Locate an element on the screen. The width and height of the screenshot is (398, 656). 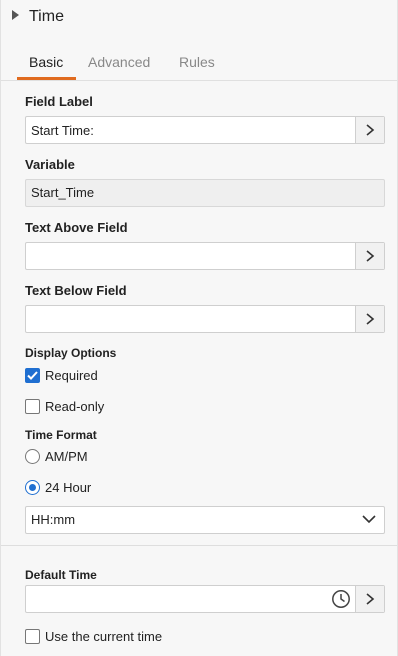
required-checkbox is located at coordinates (32, 375).